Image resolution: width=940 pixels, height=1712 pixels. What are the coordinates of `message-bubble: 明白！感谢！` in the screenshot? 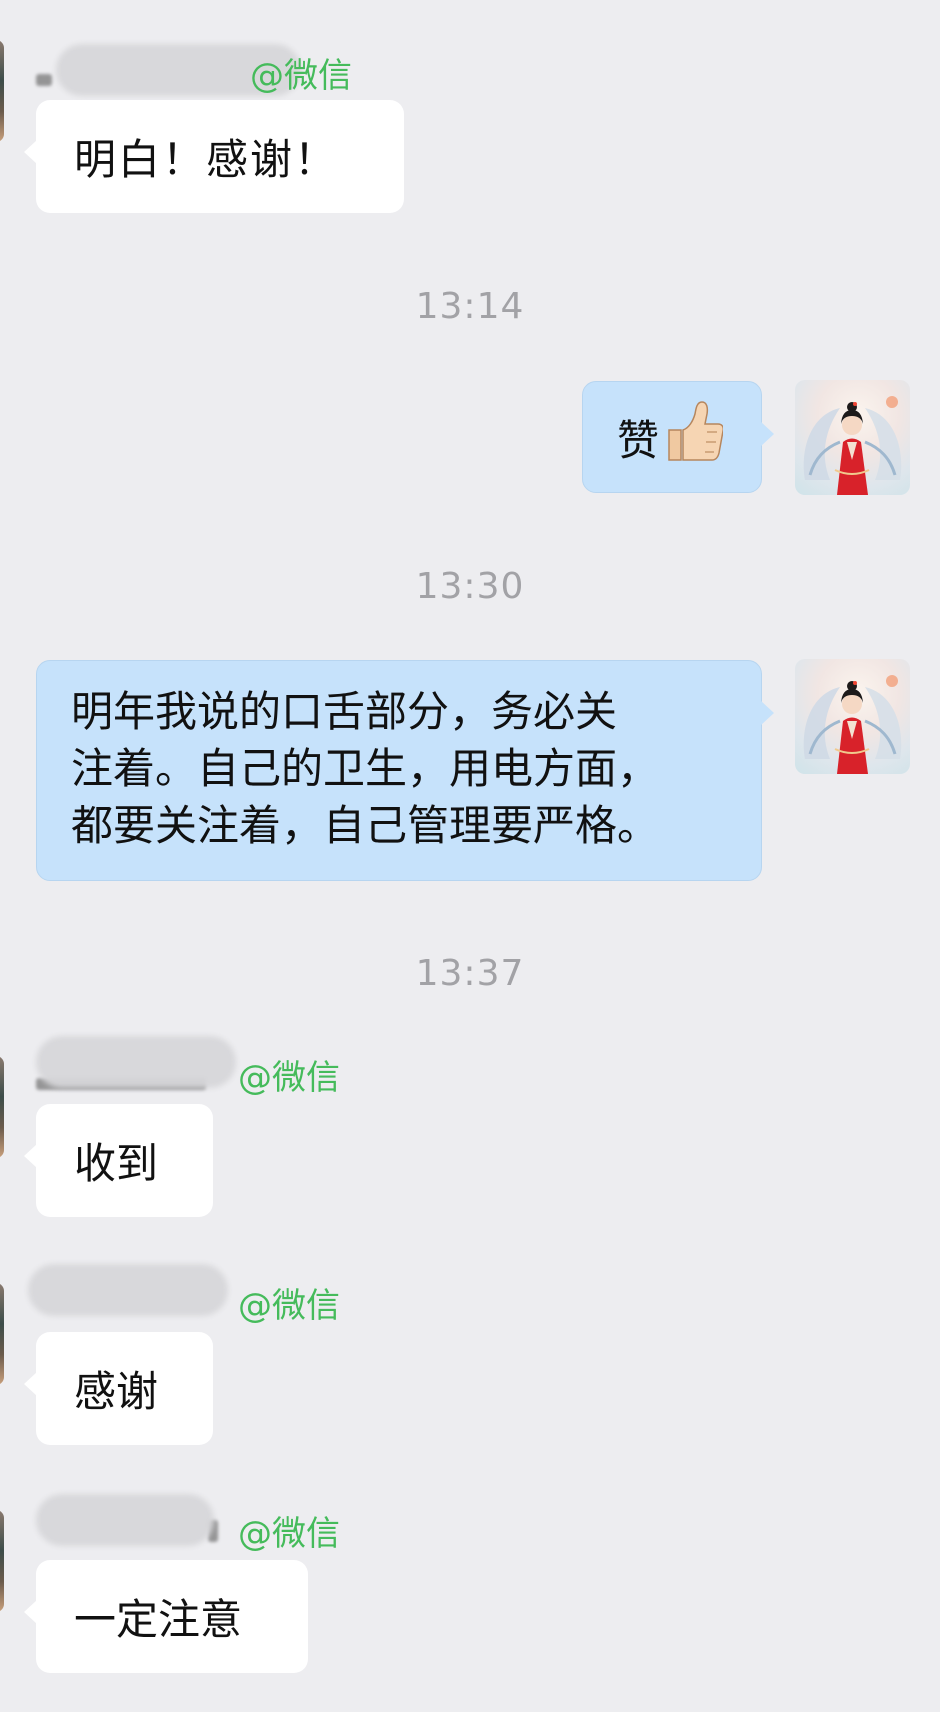 It's located at (214, 156).